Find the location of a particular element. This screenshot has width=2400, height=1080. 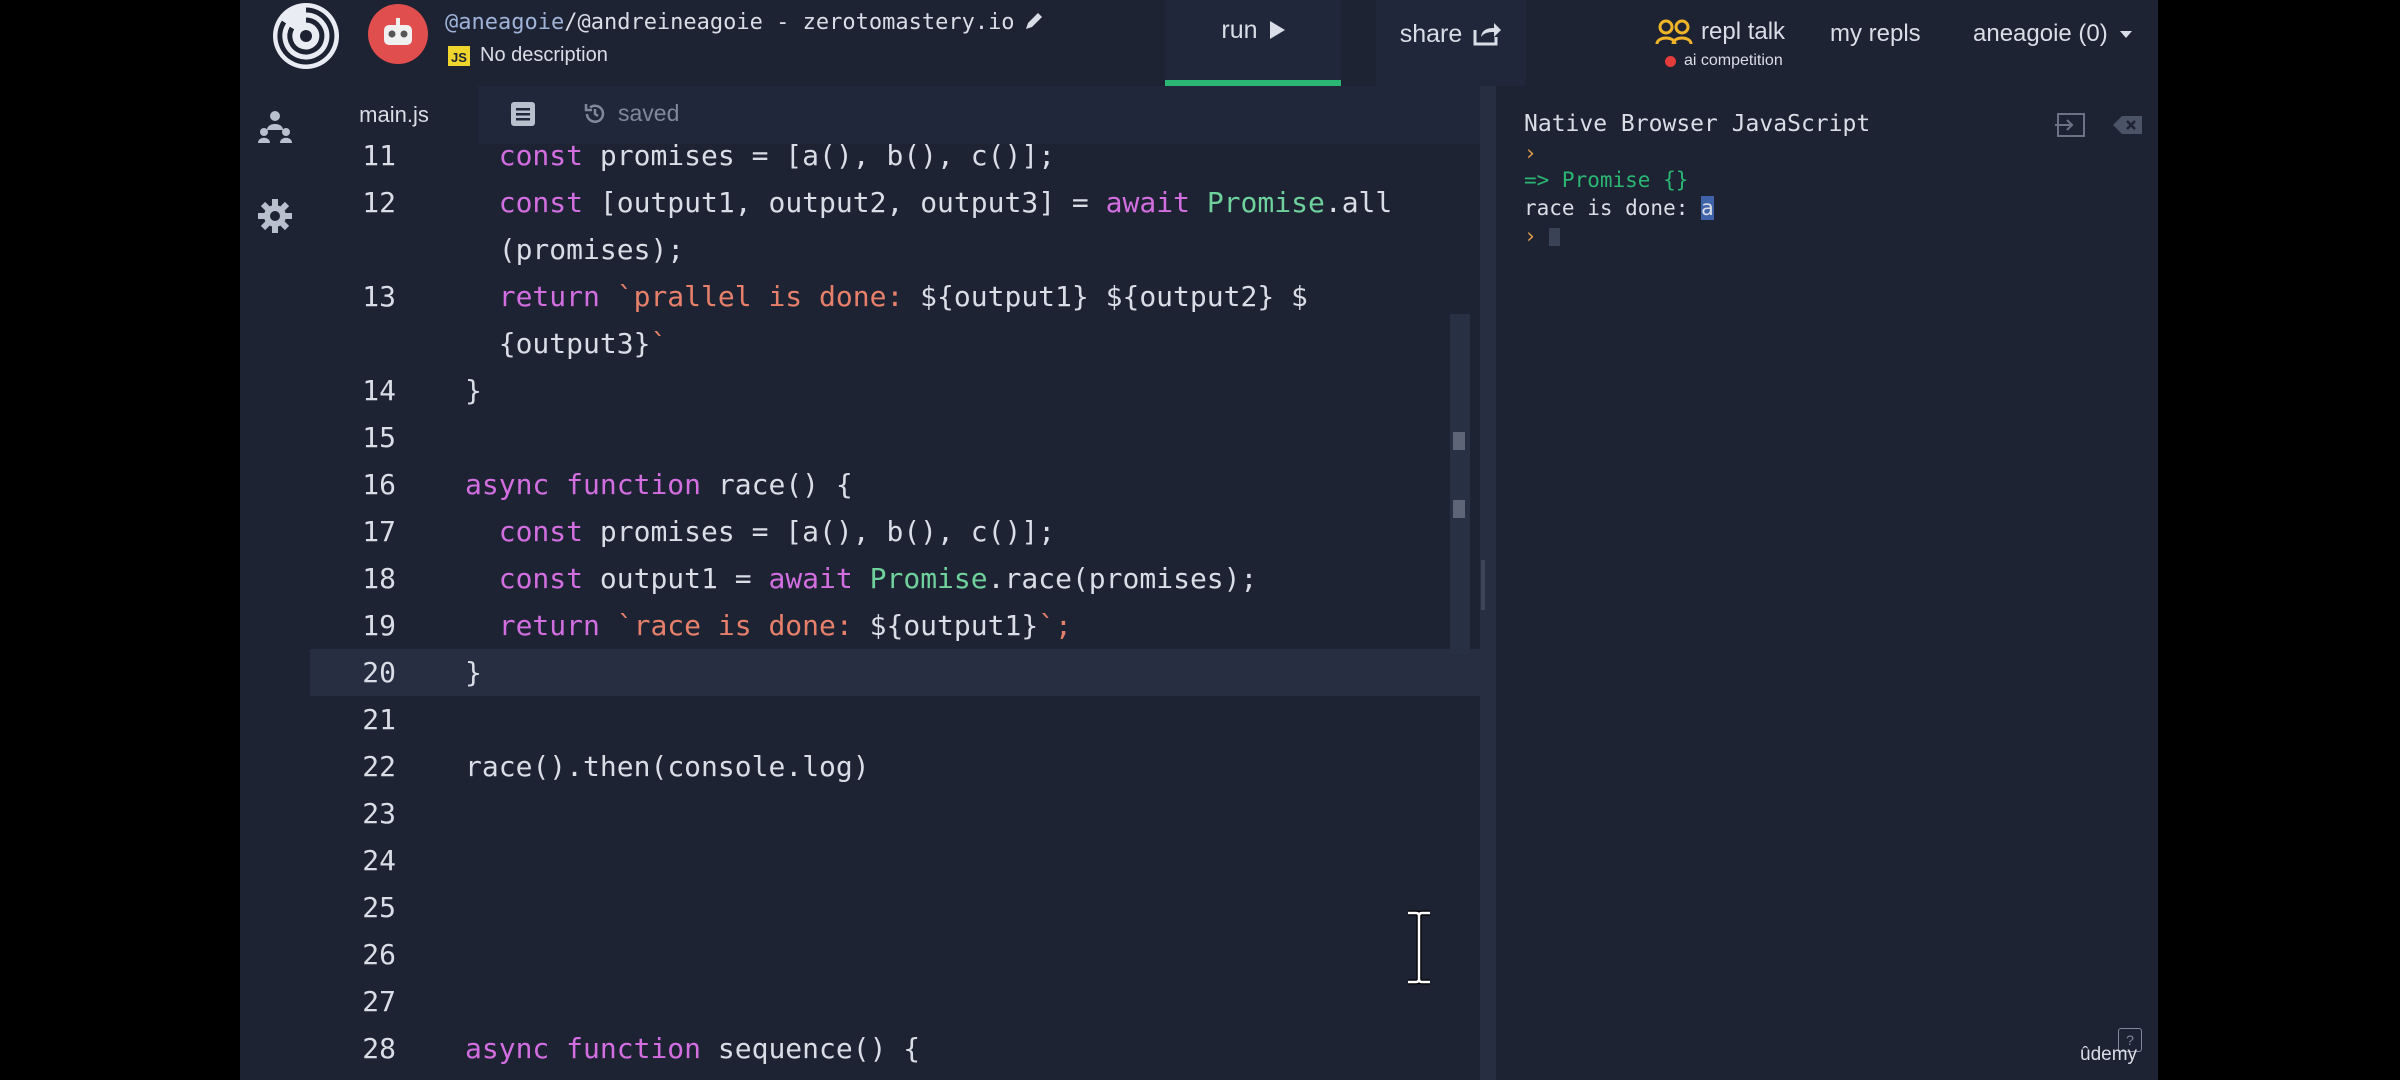

tab-main-js: main.js is located at coordinates (394, 115).